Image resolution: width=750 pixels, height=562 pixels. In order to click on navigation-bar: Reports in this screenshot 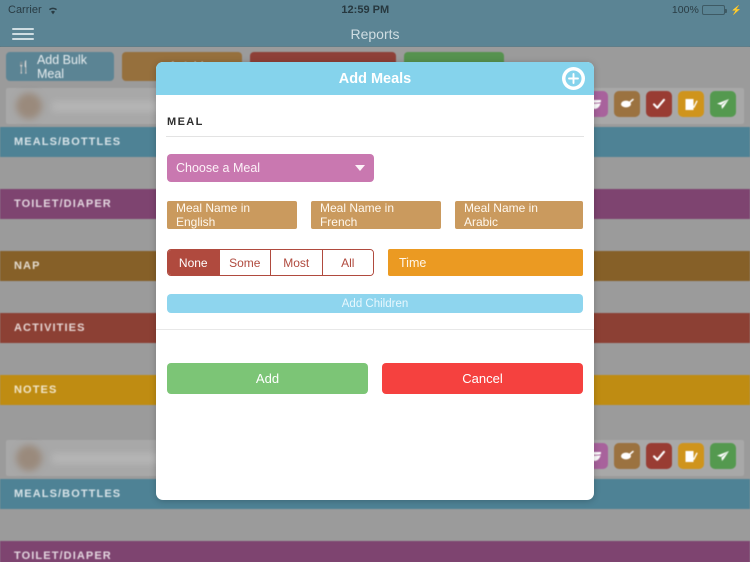, I will do `click(375, 33)`.